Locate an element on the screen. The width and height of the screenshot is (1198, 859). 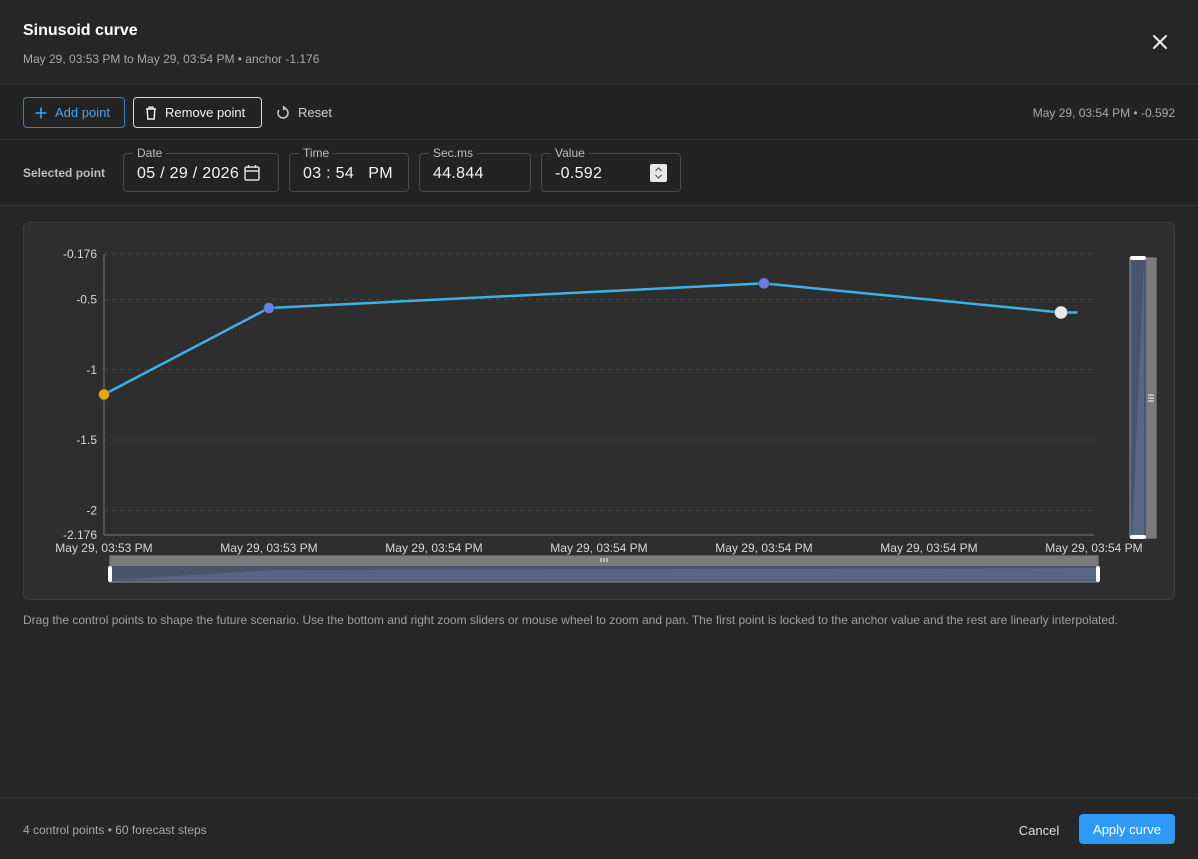
y-tick-label: -0.5 is located at coordinates (86, 300).